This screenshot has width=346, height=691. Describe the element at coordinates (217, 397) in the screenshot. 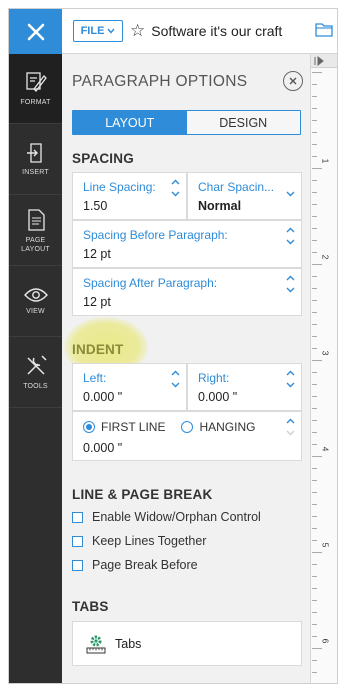

I see `indent-right-value: 0.000 "` at that location.